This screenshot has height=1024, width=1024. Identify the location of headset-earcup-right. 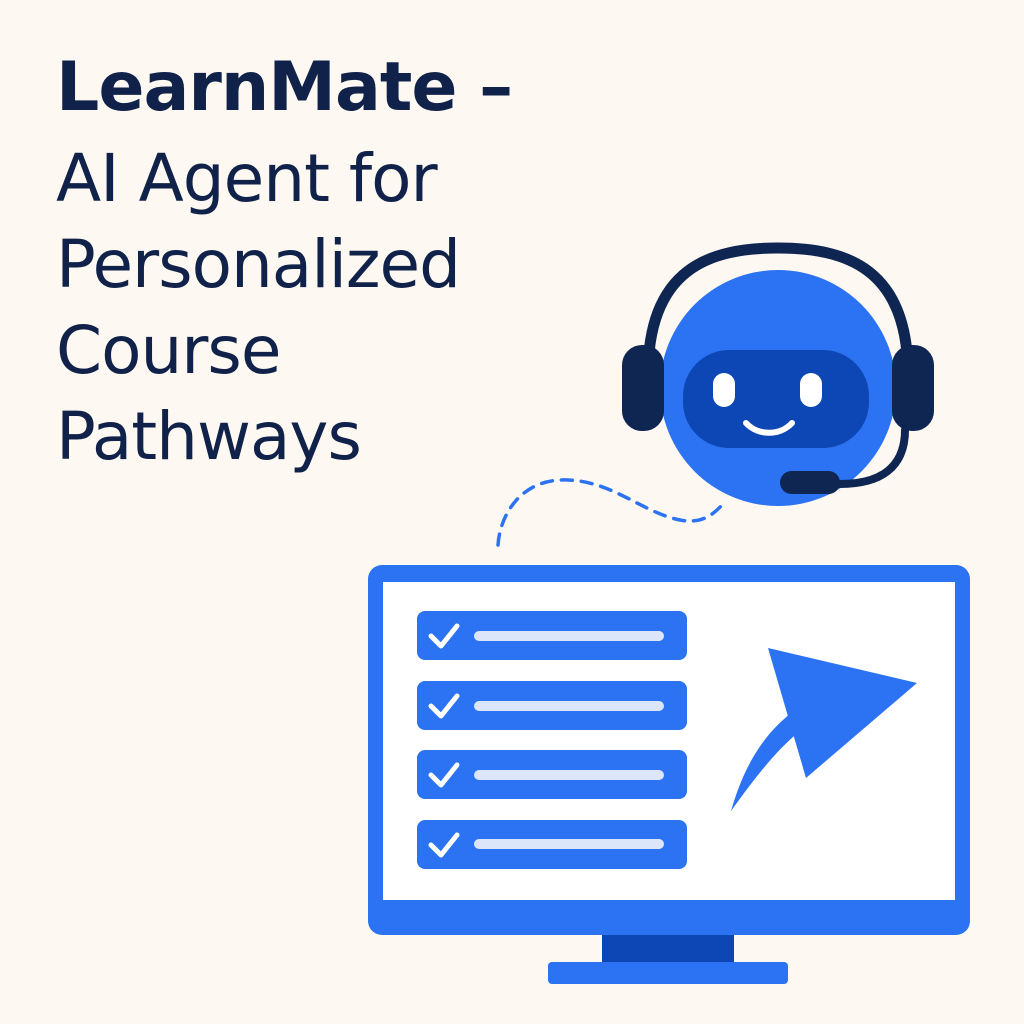
(913, 388).